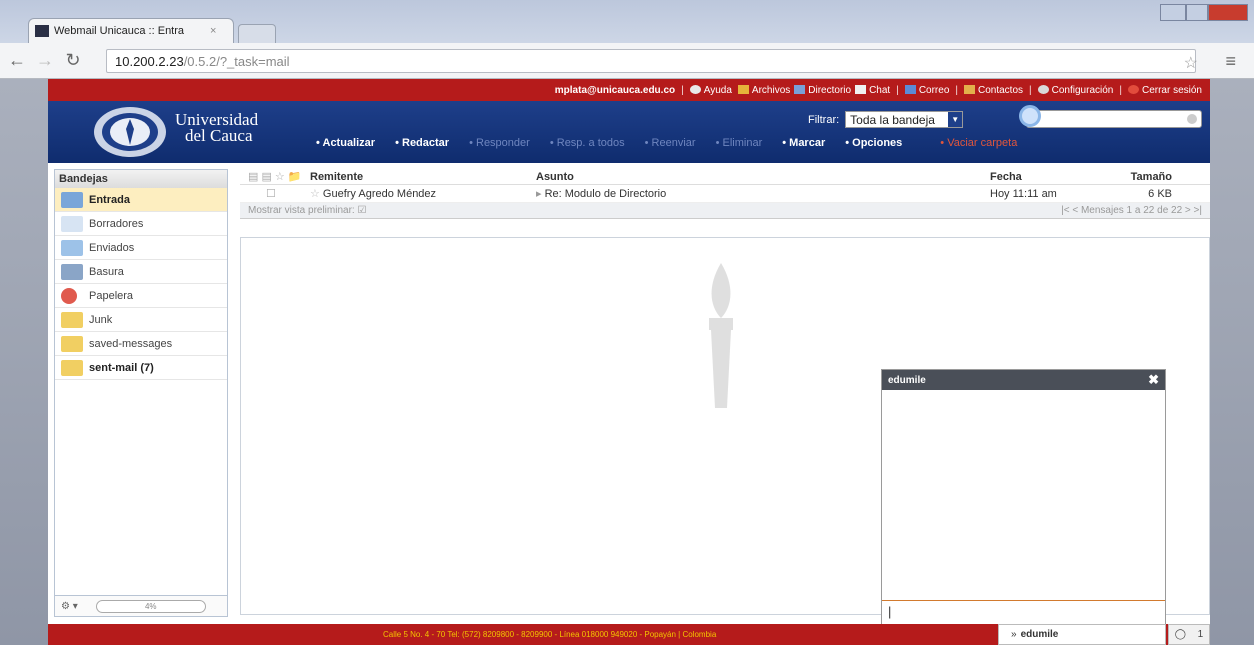 The image size is (1254, 645). What do you see at coordinates (1228, 12) in the screenshot?
I see `close-window-button` at bounding box center [1228, 12].